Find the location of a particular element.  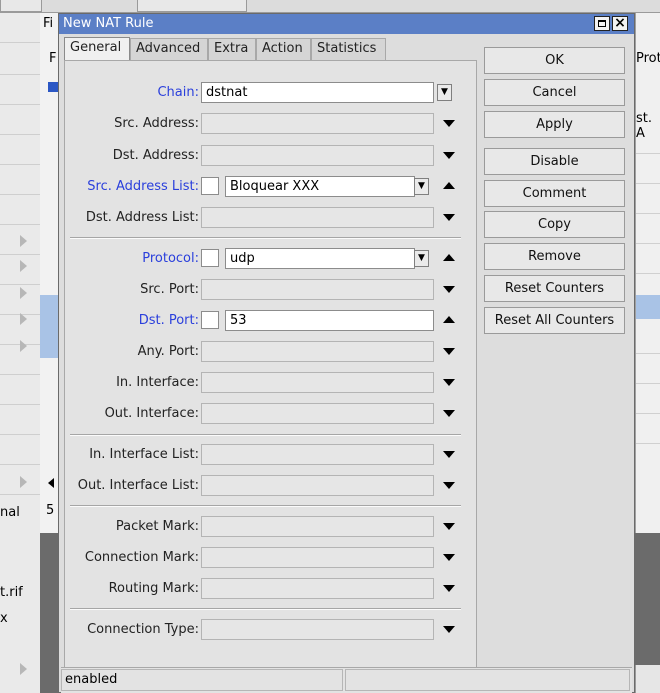

dst-port-input: 53 is located at coordinates (329, 320).